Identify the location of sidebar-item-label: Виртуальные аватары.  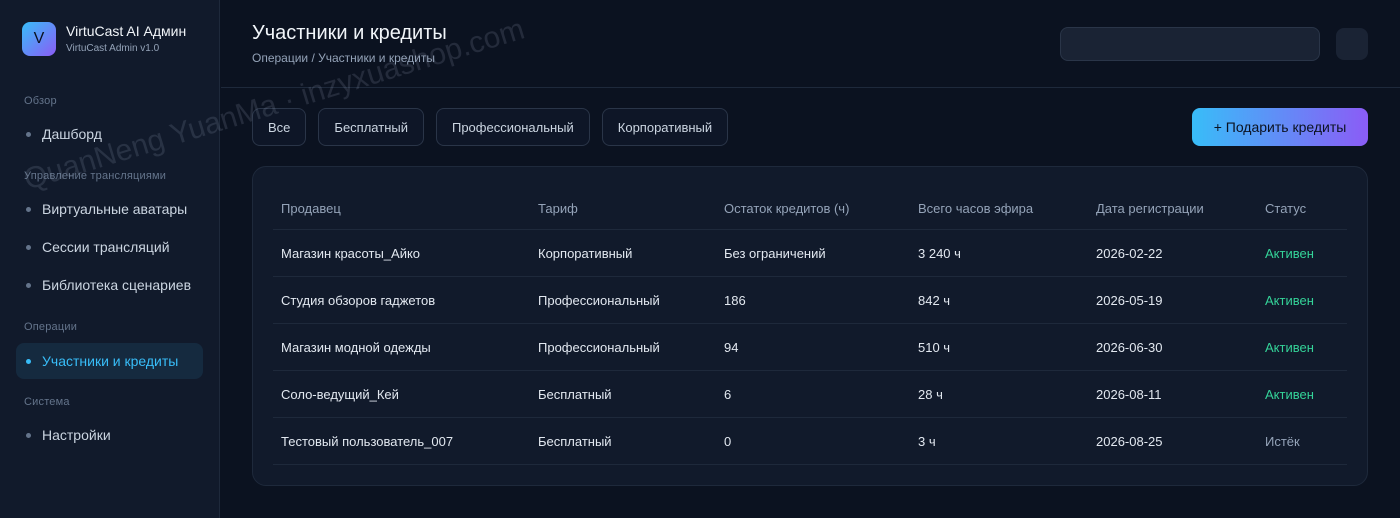
(115, 209).